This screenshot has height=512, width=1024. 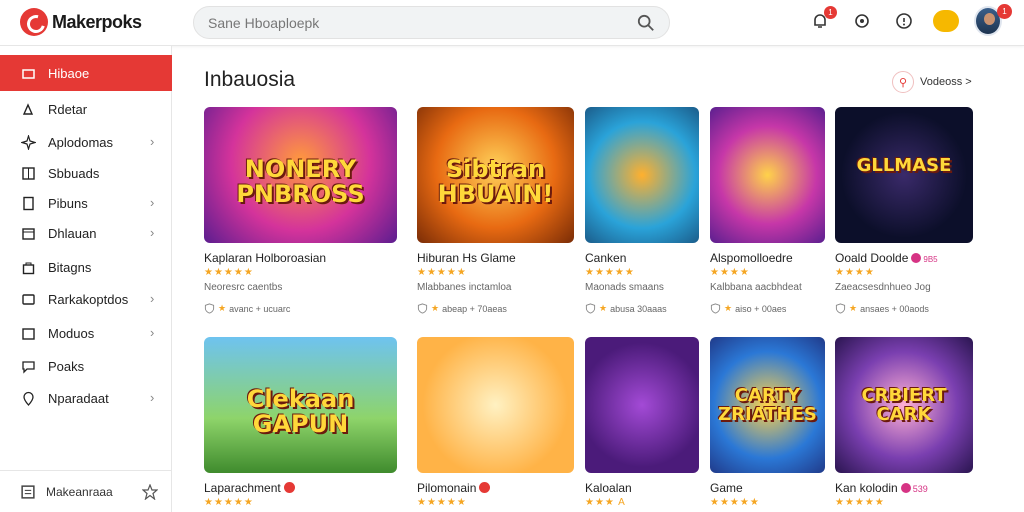 I want to click on sidebar-item-3: Aplodomas ›, so click(x=86, y=142).